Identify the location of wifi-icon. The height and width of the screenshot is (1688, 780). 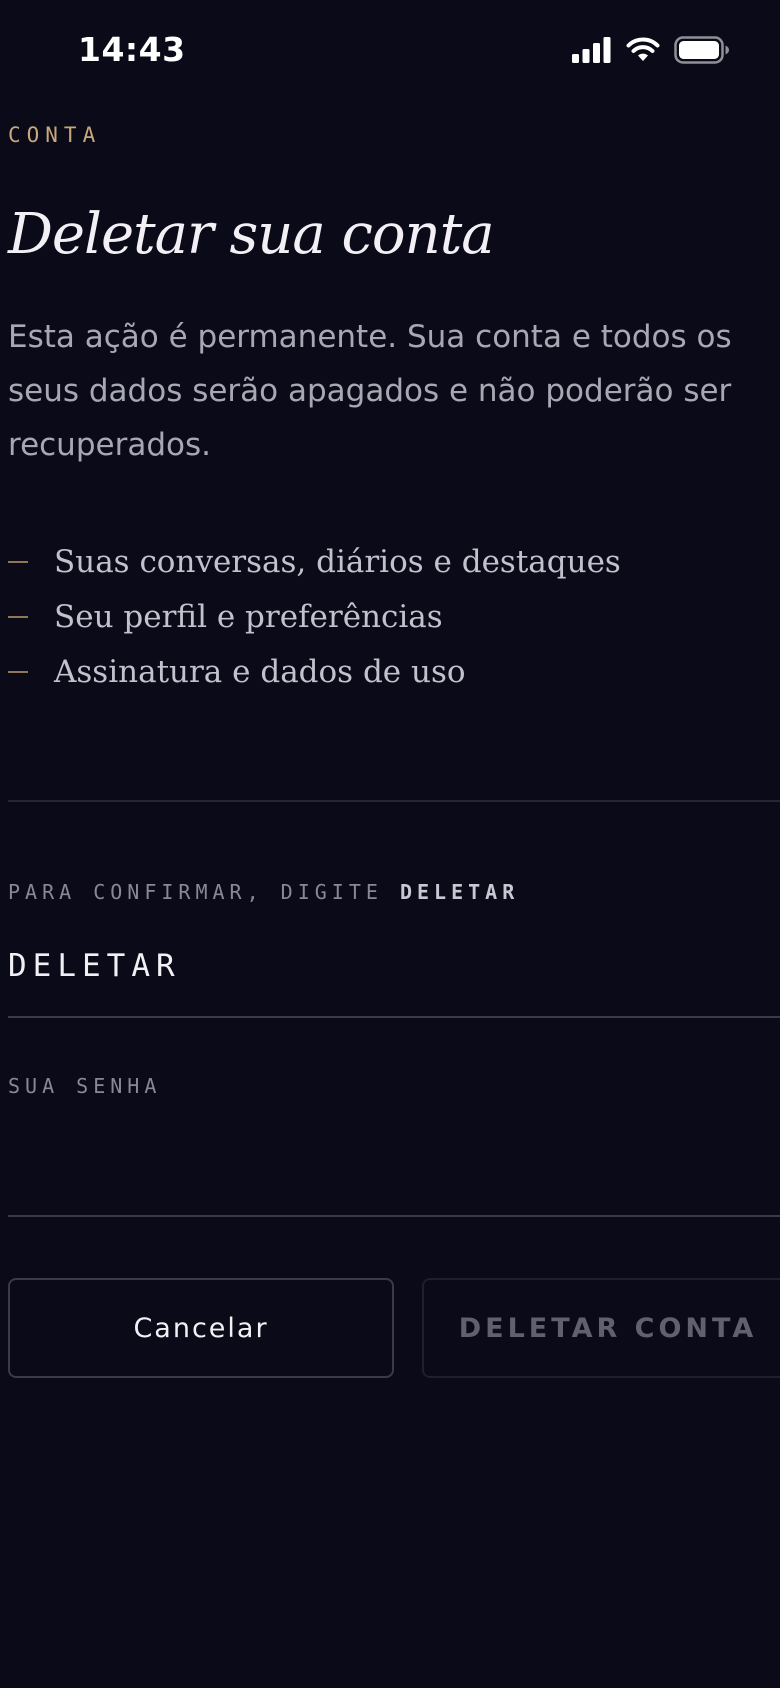
(643, 49).